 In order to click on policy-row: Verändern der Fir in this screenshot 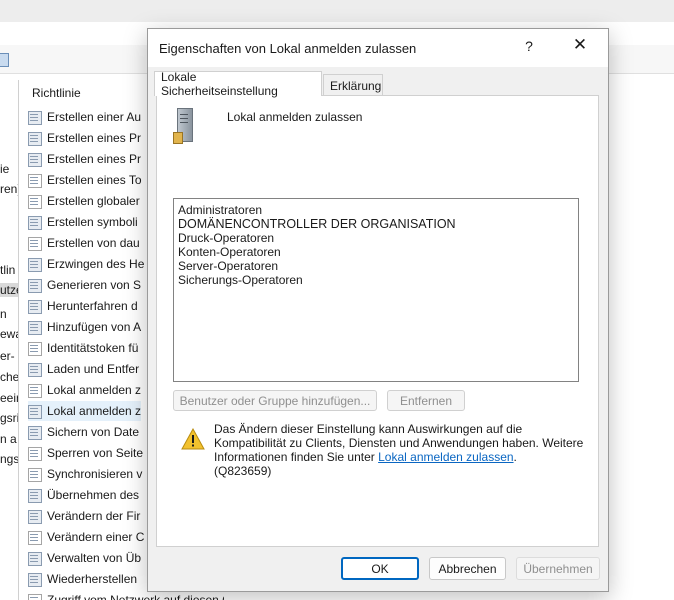, I will do `click(84, 516)`.